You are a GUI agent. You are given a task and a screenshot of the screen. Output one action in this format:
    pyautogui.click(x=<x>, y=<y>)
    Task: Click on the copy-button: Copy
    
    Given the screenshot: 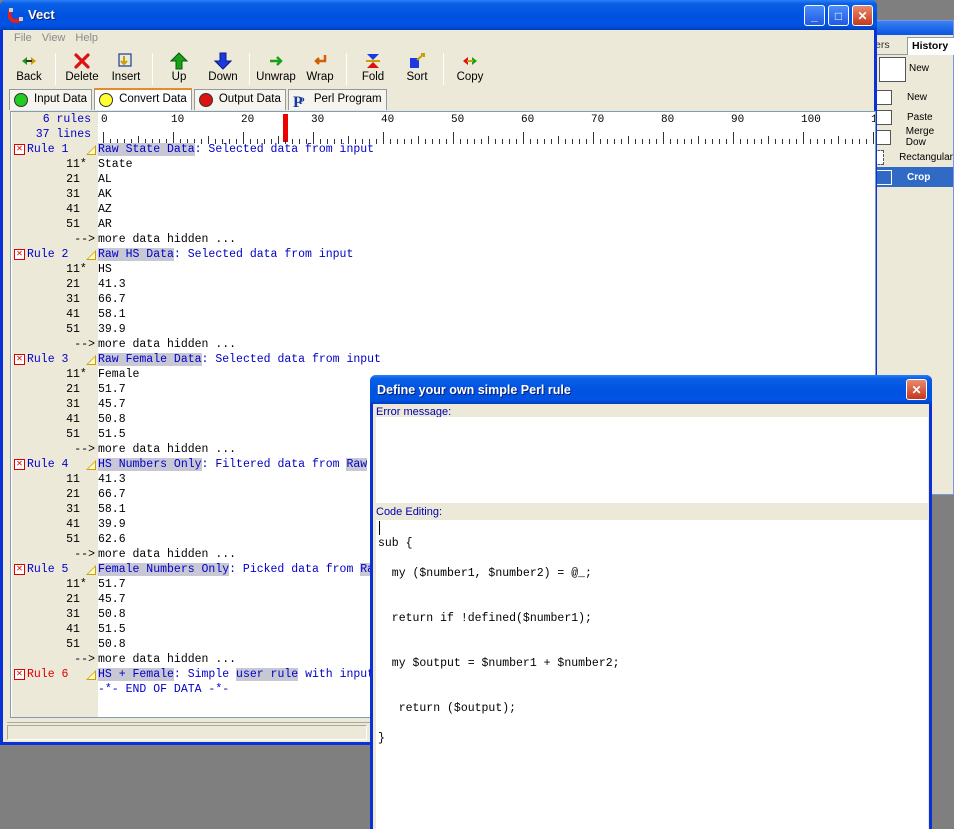 What is the action you would take?
    pyautogui.click(x=470, y=69)
    